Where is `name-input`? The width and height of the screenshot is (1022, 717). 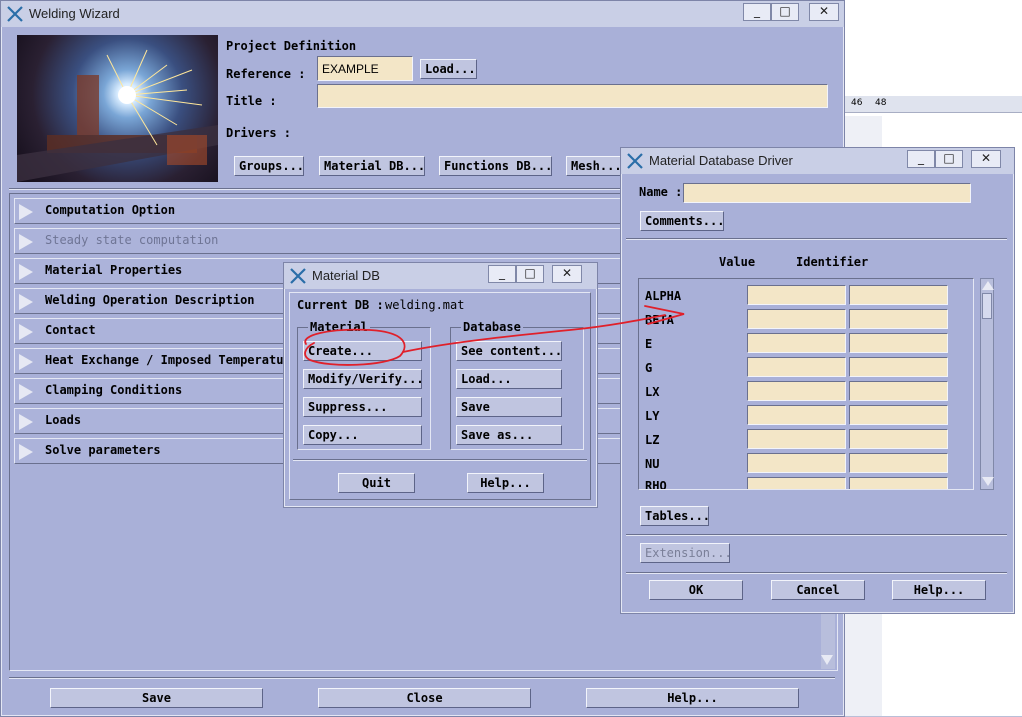 name-input is located at coordinates (827, 193).